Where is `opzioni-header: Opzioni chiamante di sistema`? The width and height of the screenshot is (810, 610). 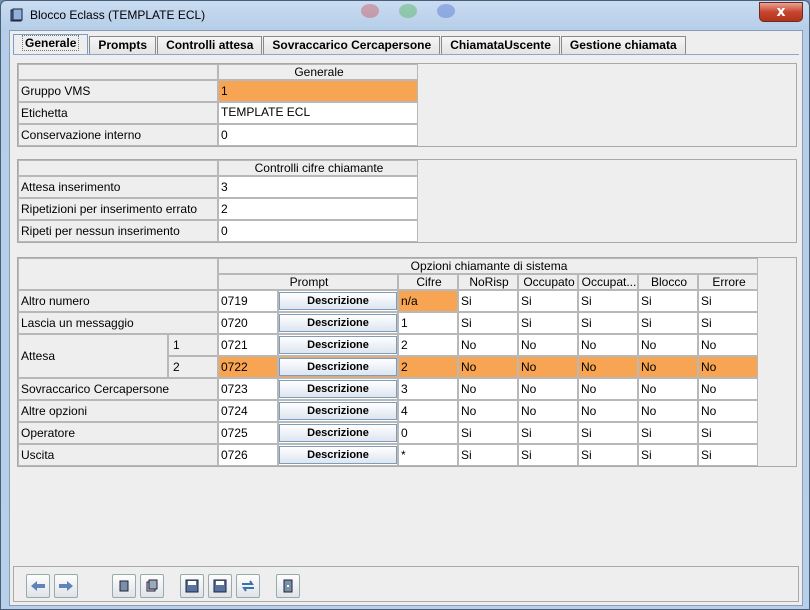 opzioni-header: Opzioni chiamante di sistema is located at coordinates (488, 266).